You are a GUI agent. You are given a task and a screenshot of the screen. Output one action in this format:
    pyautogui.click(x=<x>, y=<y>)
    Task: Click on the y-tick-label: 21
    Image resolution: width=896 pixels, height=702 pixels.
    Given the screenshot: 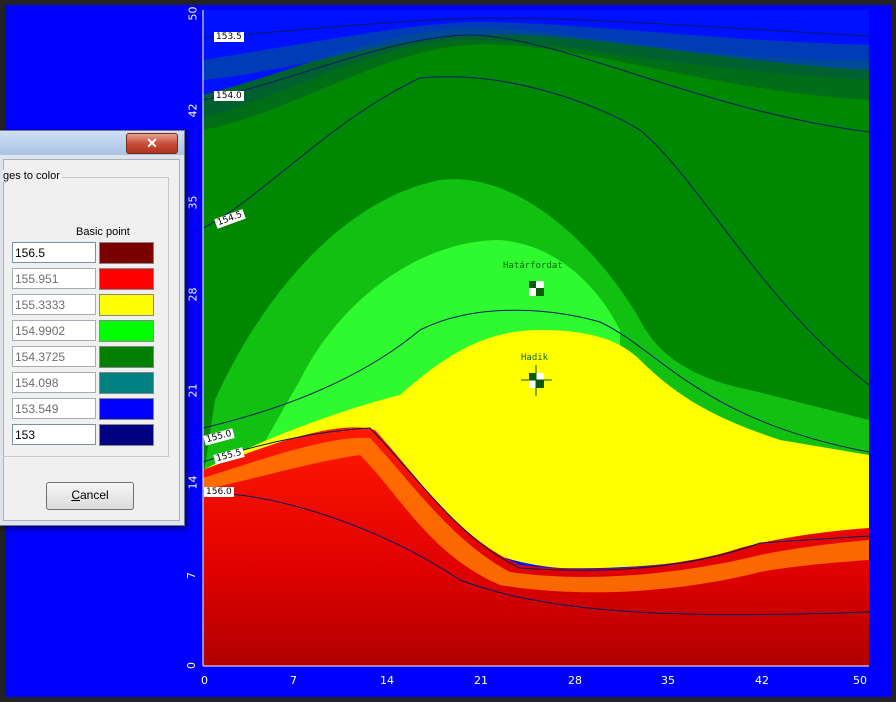 What is the action you would take?
    pyautogui.click(x=193, y=390)
    